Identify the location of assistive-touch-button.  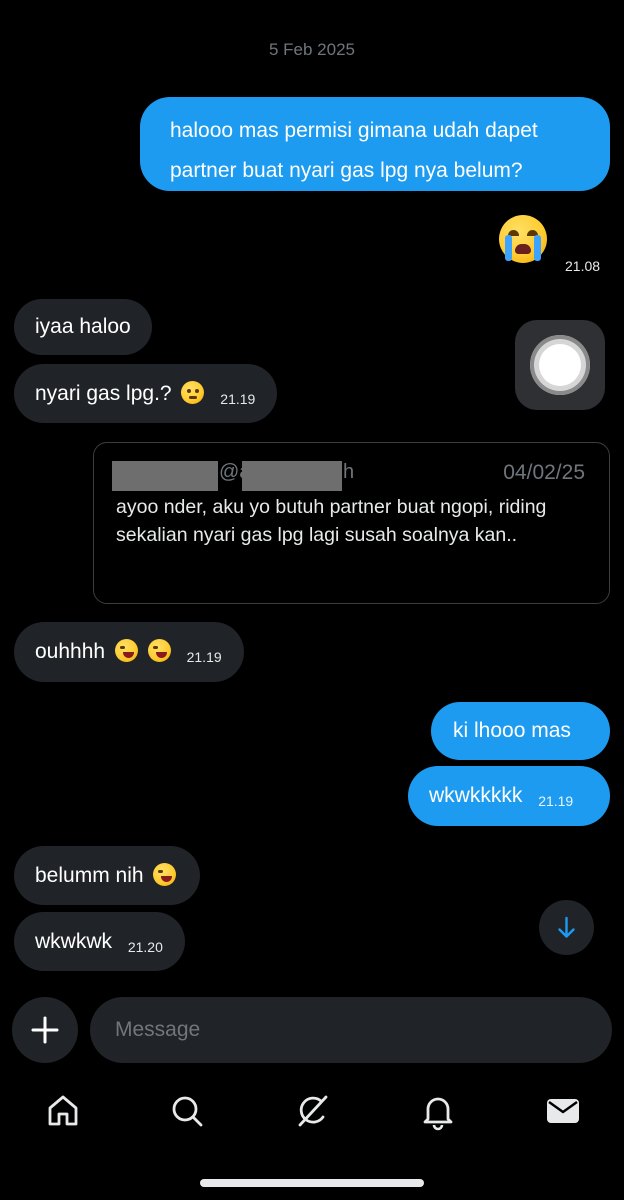
(560, 365).